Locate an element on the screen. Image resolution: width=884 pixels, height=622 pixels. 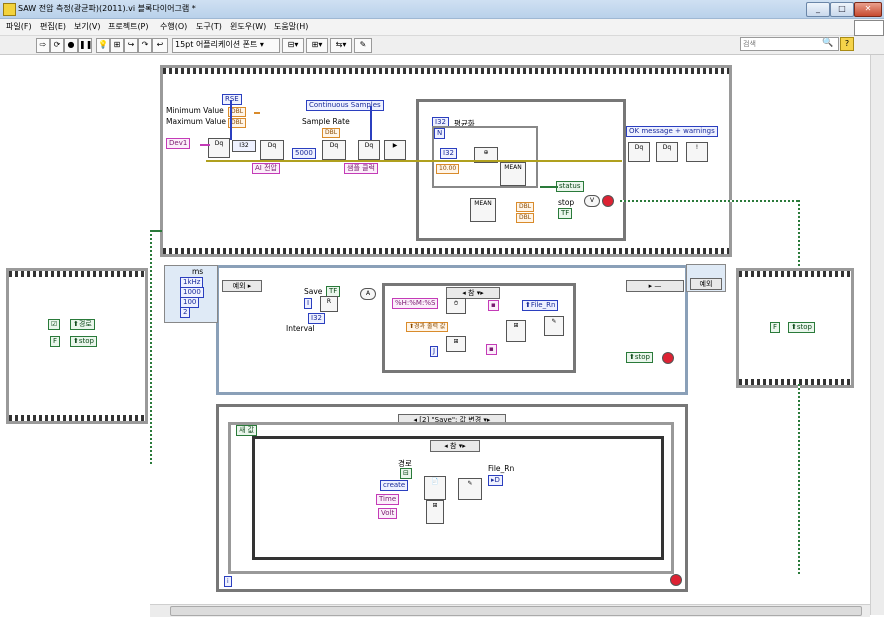
menu-edit: 편집(E) is located at coordinates (53, 26).